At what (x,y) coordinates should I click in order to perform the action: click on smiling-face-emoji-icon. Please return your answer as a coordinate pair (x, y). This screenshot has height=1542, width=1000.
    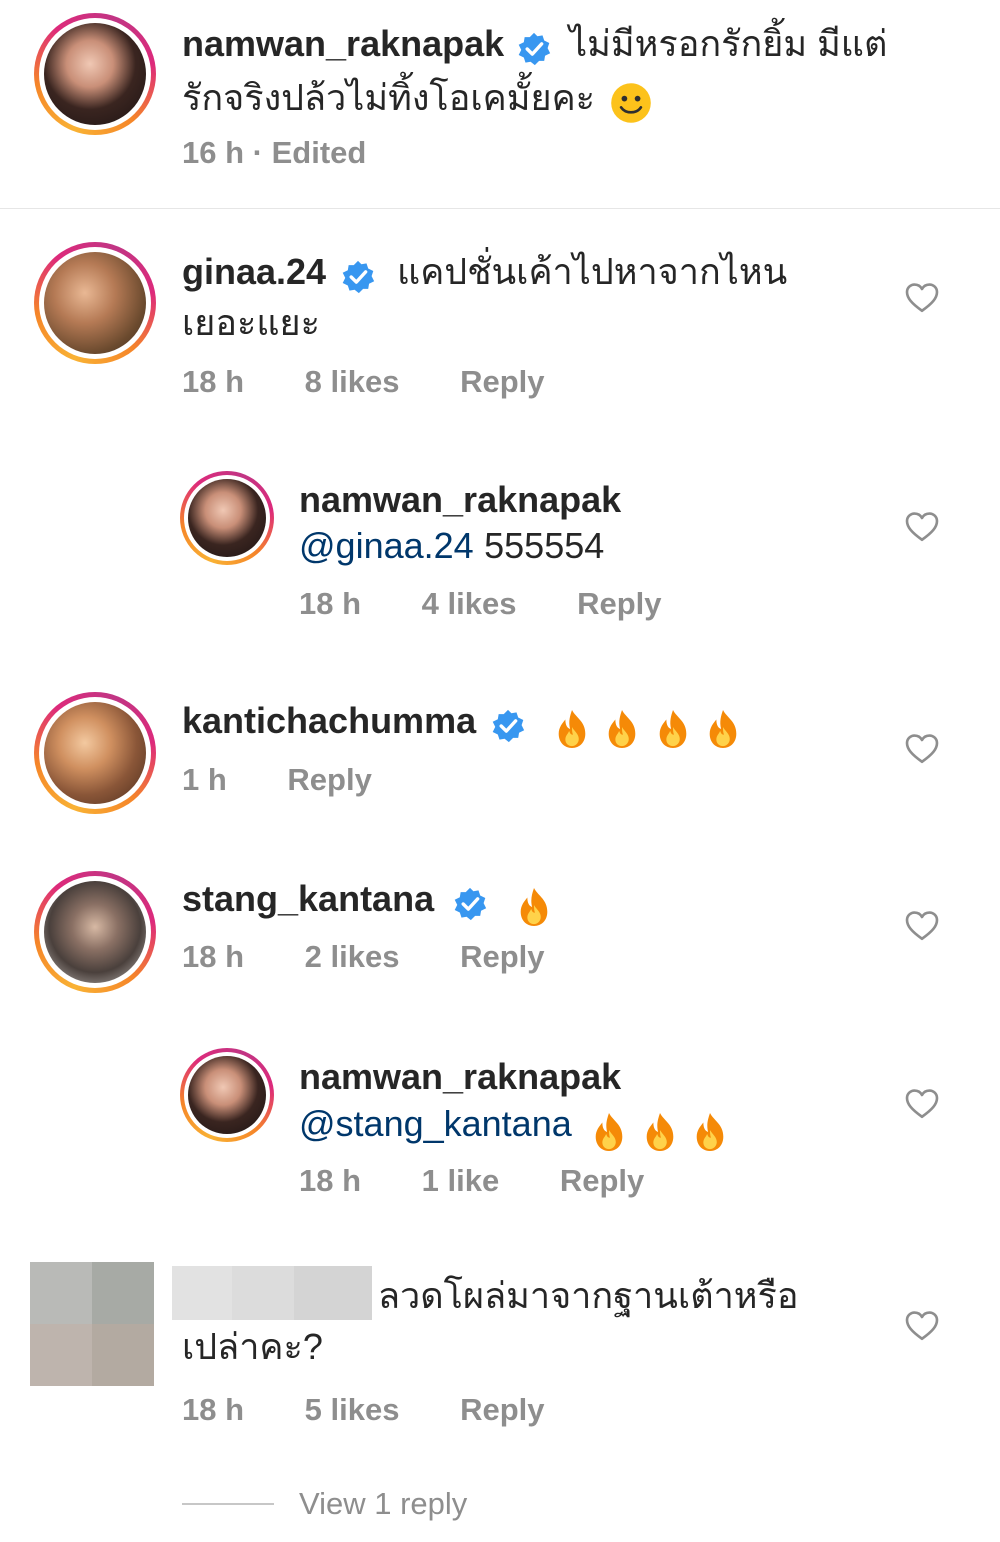
    Looking at the image, I should click on (631, 103).